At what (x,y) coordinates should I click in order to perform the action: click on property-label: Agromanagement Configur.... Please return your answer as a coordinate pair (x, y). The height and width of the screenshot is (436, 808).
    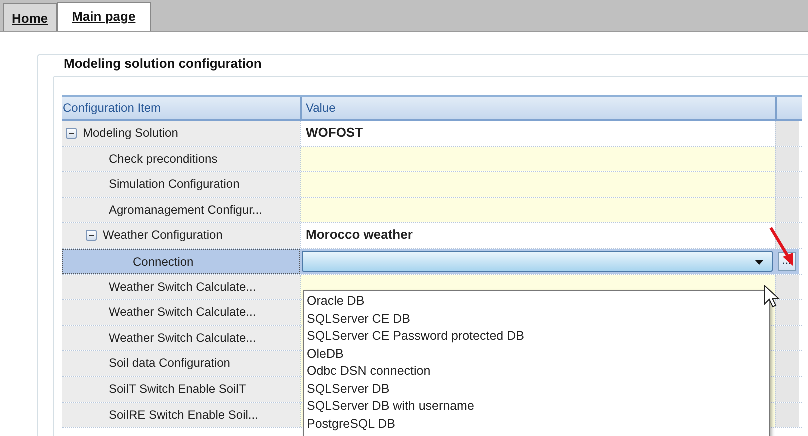
    Looking at the image, I should click on (181, 210).